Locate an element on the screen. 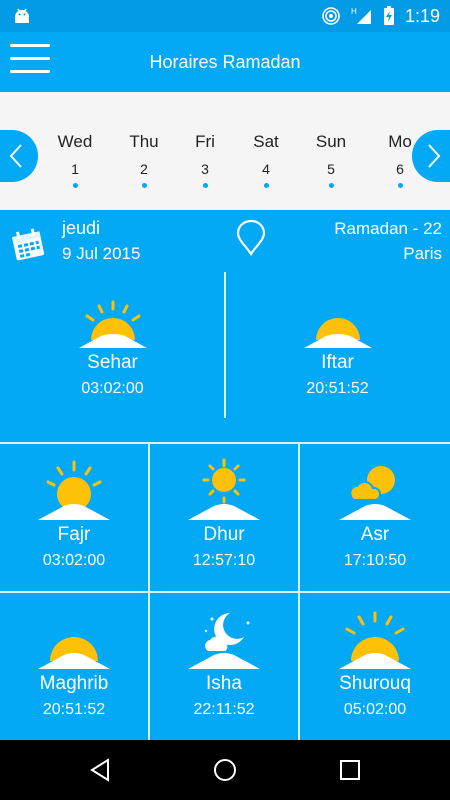 The image size is (450, 800). day-item: Sat 4 is located at coordinates (266, 160).